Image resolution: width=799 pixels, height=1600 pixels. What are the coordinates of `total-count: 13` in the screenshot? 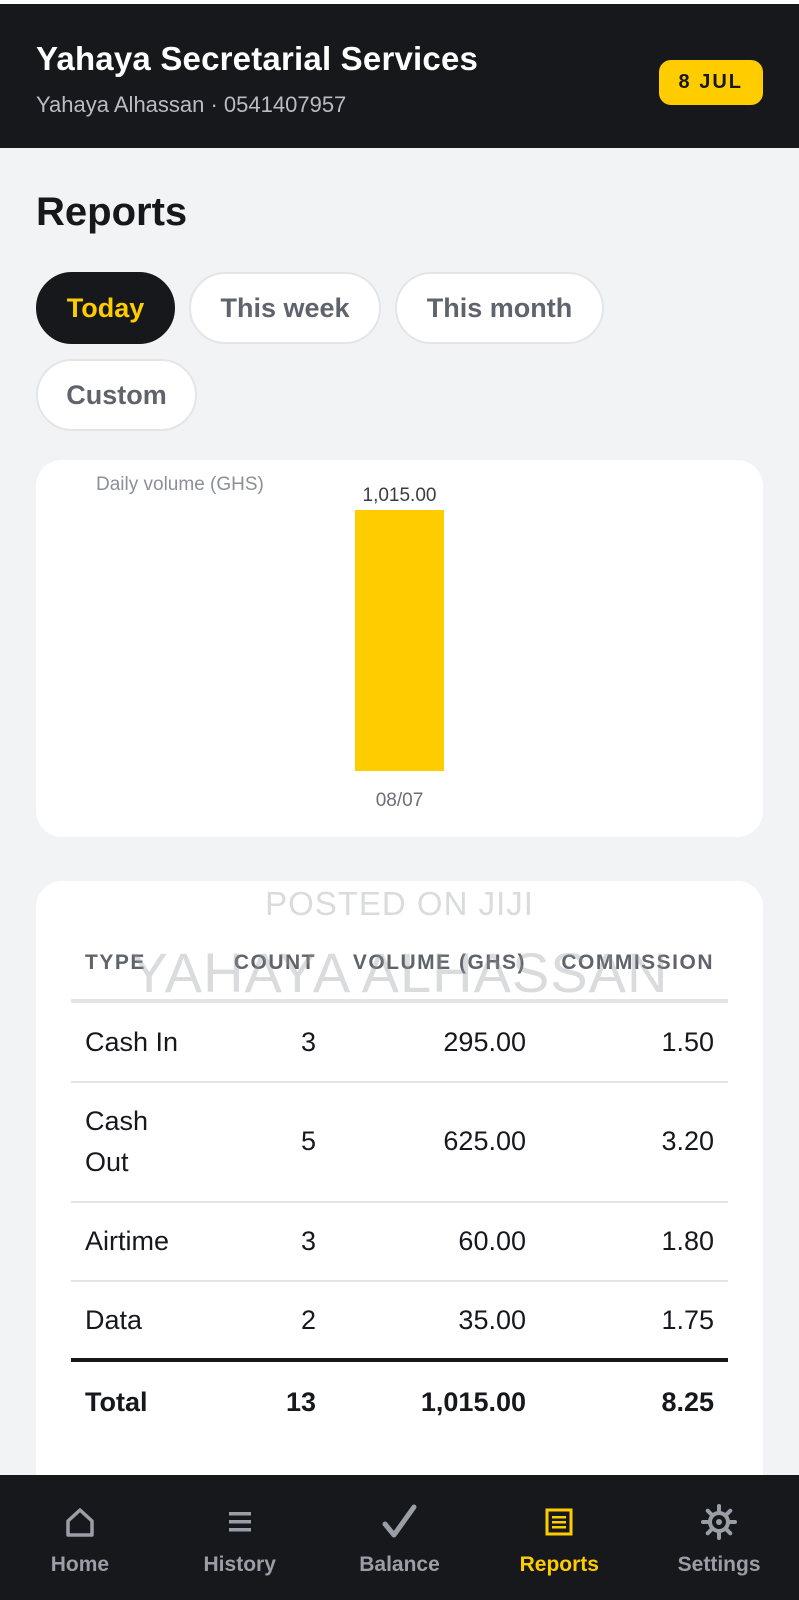 It's located at (266, 1400).